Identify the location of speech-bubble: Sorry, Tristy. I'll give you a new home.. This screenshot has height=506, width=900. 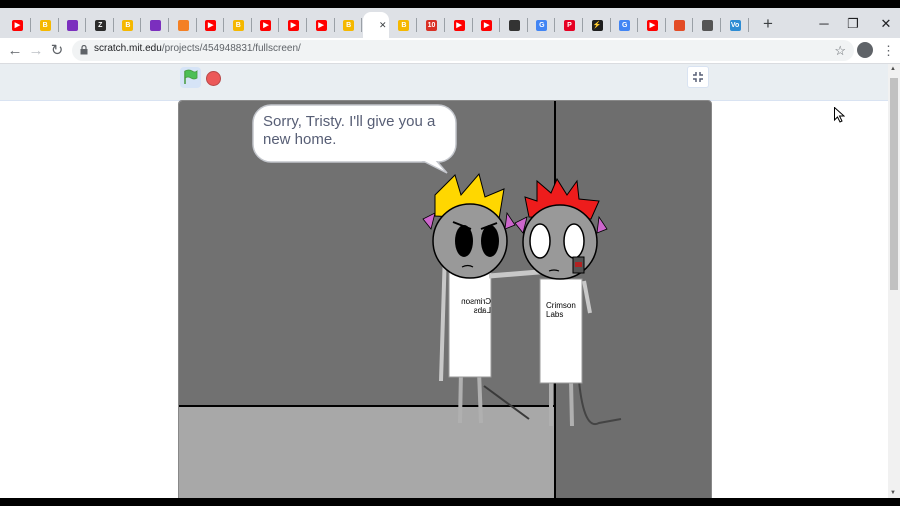
(353, 135).